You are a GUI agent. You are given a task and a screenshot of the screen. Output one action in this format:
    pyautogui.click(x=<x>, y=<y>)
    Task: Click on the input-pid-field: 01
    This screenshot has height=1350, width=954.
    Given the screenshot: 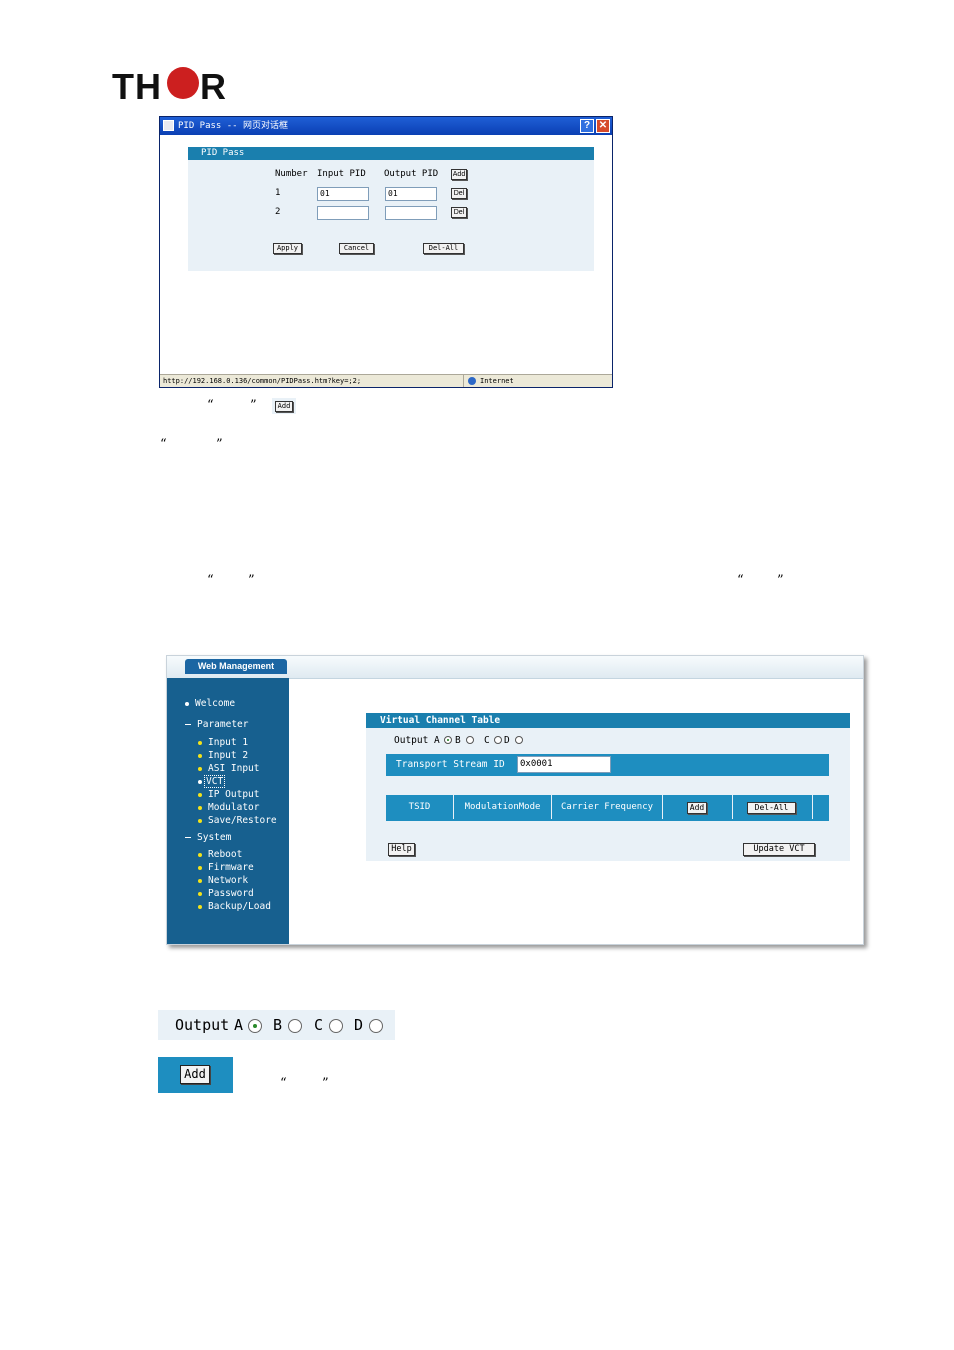 What is the action you would take?
    pyautogui.click(x=343, y=194)
    